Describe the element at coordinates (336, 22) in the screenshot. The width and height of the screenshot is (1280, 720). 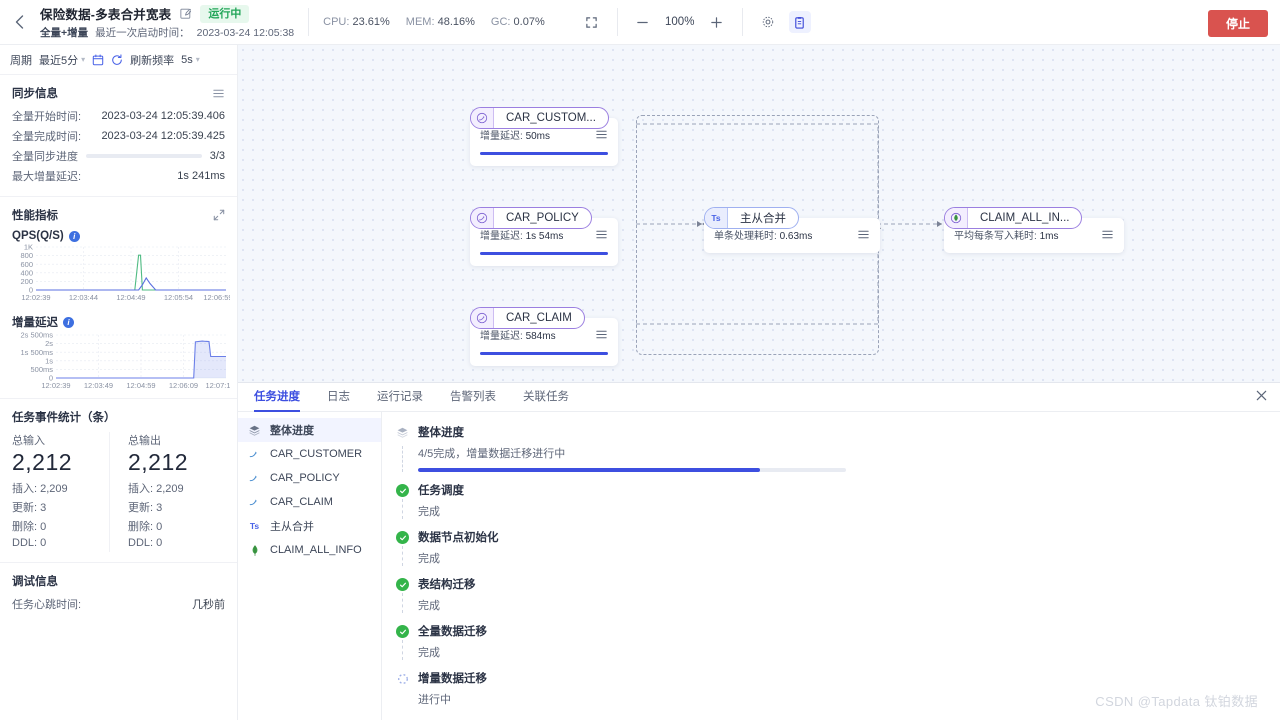
I see `cpu-label: CPU:` at that location.